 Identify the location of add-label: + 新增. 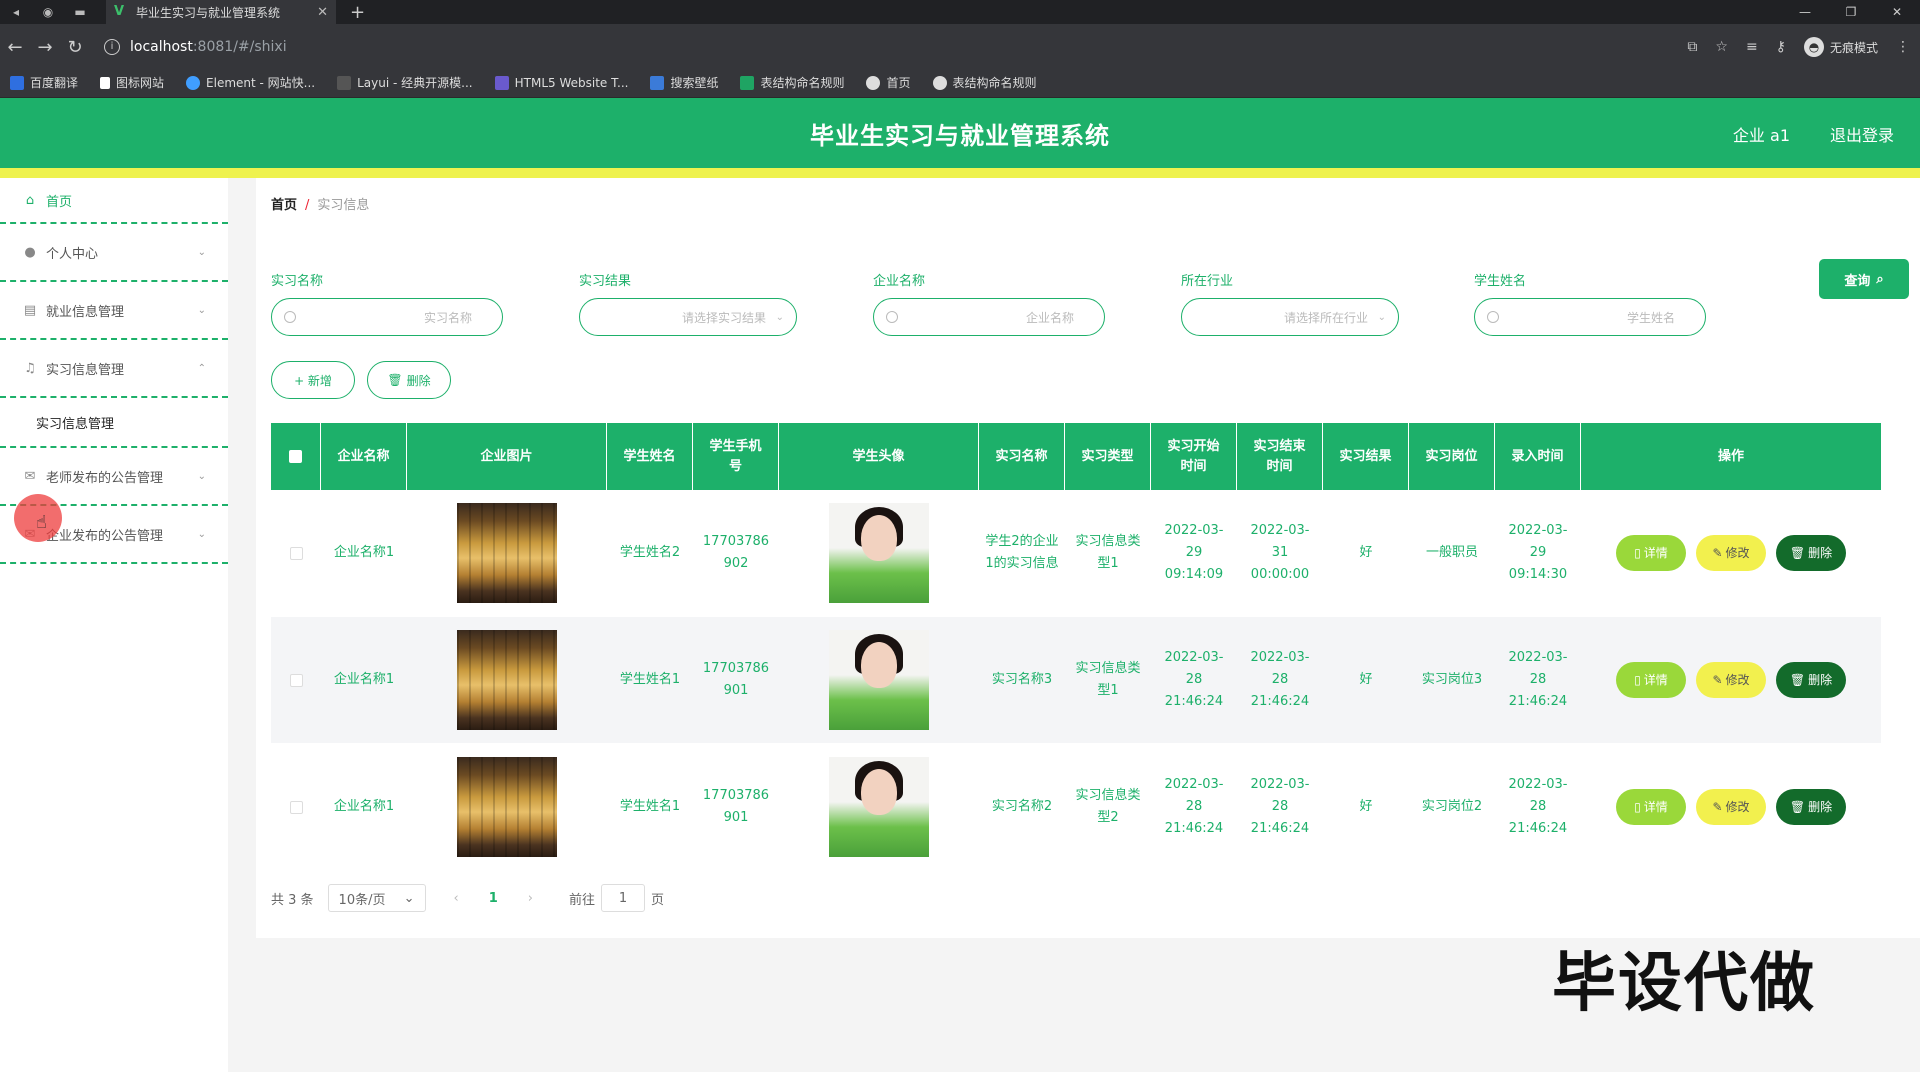
(313, 380).